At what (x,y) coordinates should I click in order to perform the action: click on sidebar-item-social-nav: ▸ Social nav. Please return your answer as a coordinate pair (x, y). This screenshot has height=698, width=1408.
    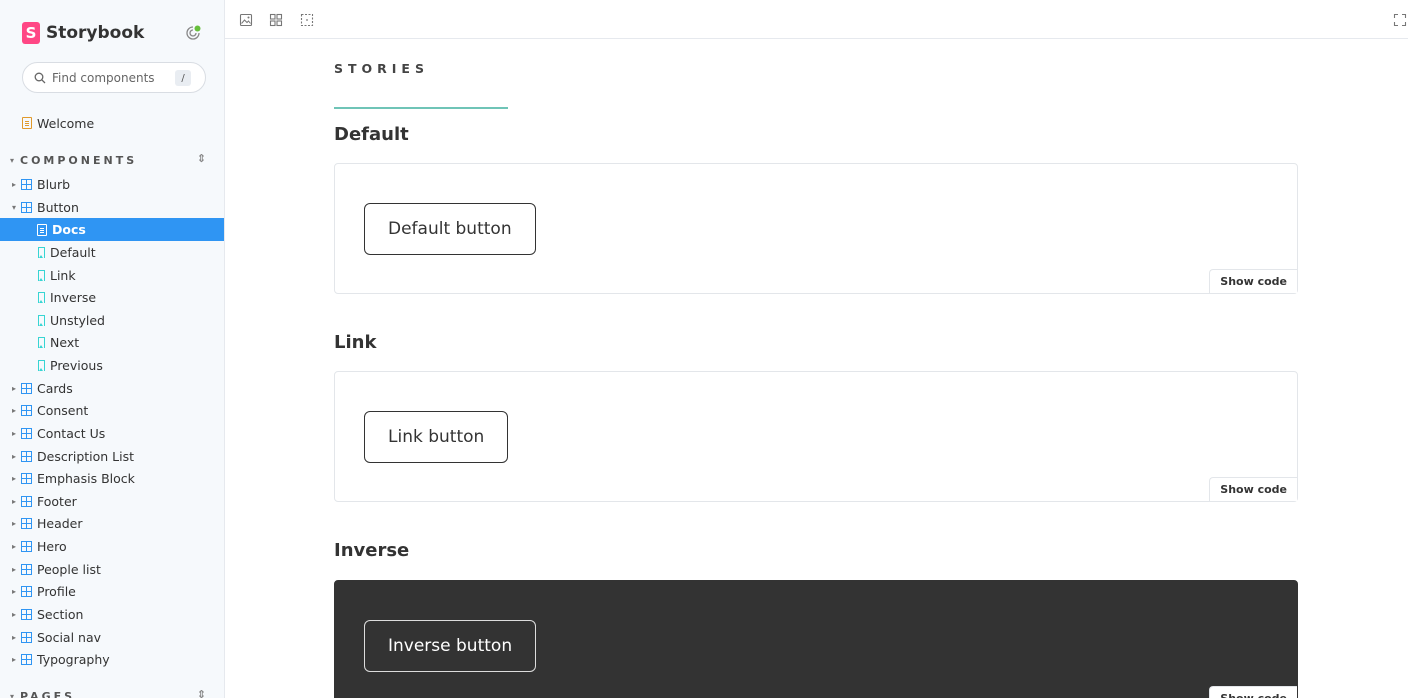
    Looking at the image, I should click on (112, 637).